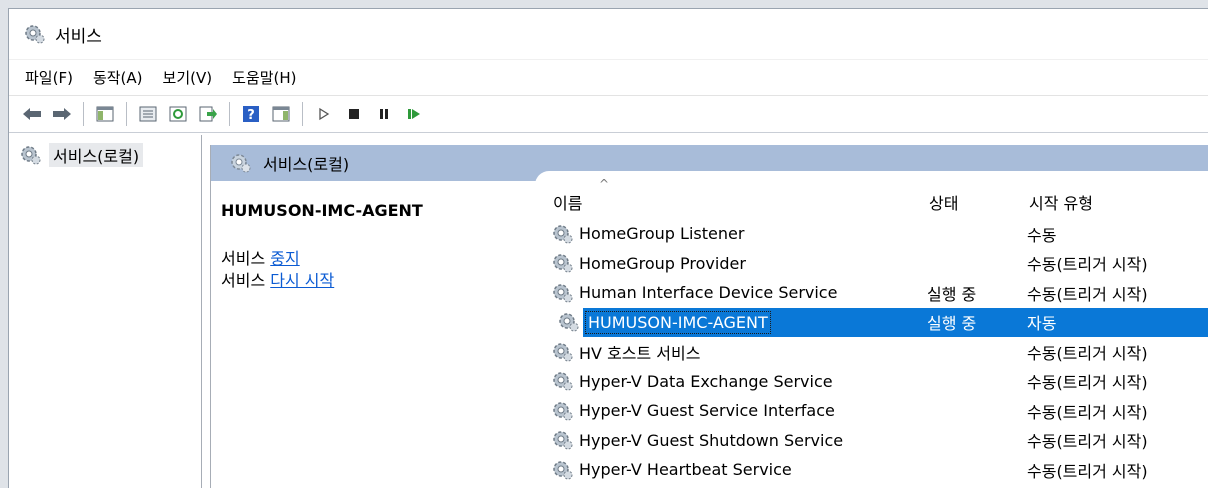 This screenshot has height=488, width=1208. What do you see at coordinates (1042, 235) in the screenshot?
I see `service-startup-type: 수동` at bounding box center [1042, 235].